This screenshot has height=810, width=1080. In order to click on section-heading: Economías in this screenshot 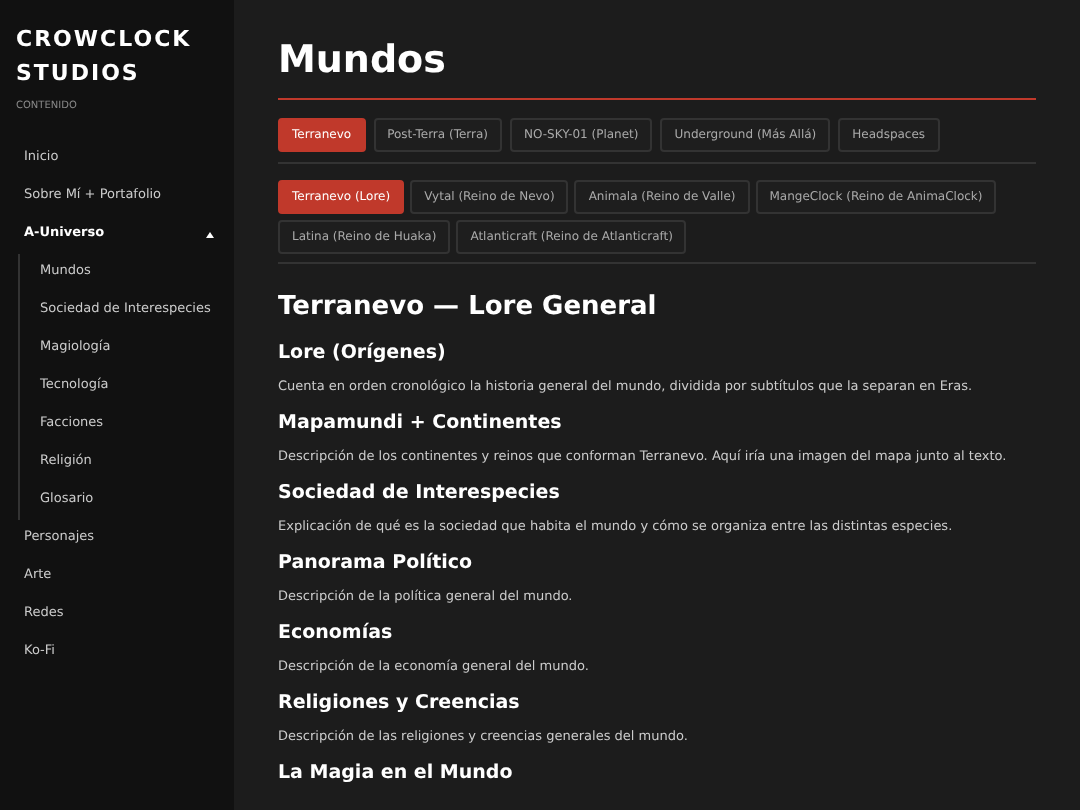, I will do `click(336, 633)`.